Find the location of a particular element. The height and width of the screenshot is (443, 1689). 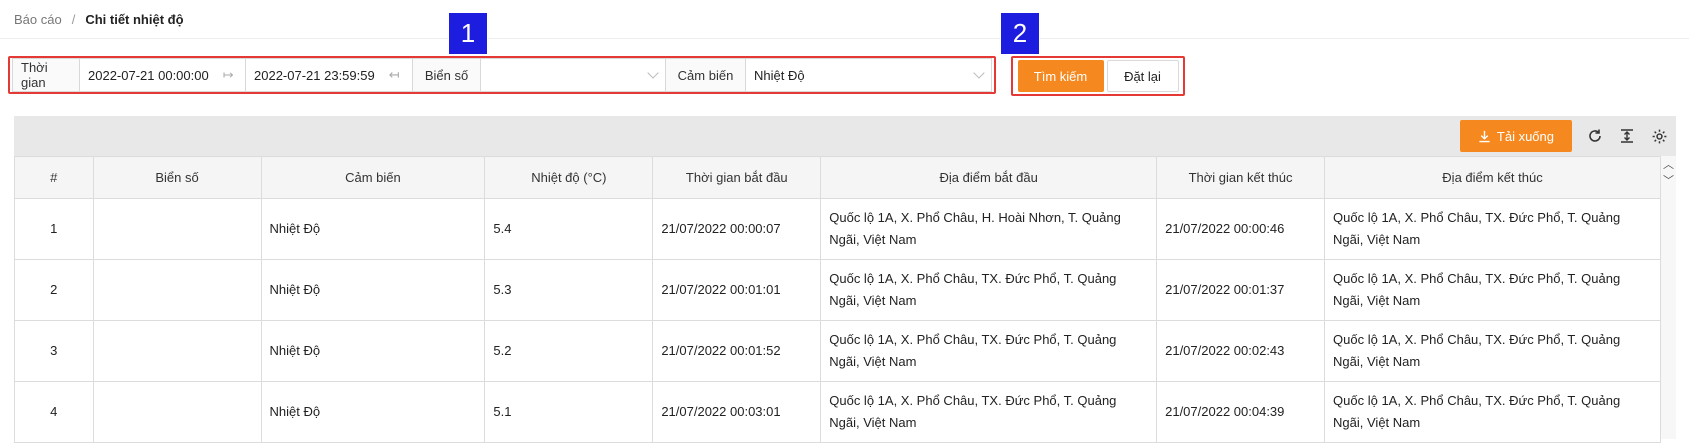

column-height-icon is located at coordinates (1627, 136).